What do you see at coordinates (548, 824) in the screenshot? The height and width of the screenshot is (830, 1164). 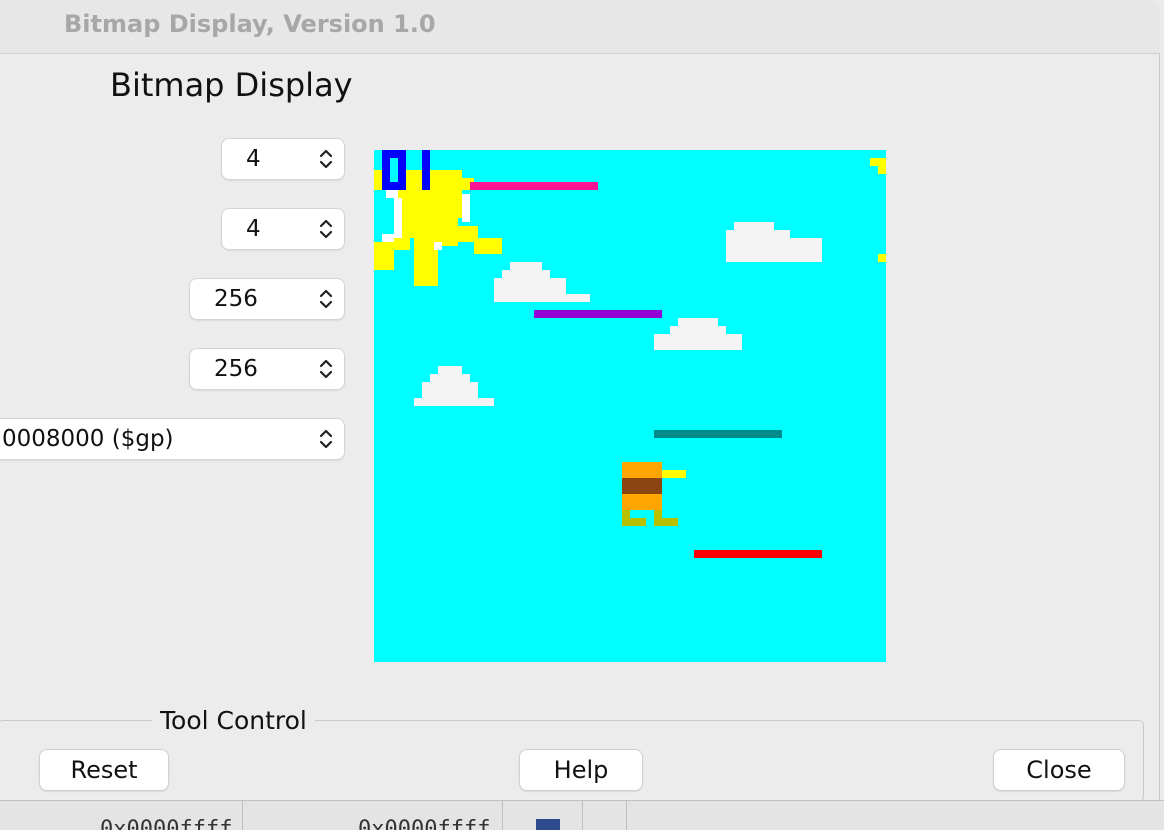 I see `color-swatch` at bounding box center [548, 824].